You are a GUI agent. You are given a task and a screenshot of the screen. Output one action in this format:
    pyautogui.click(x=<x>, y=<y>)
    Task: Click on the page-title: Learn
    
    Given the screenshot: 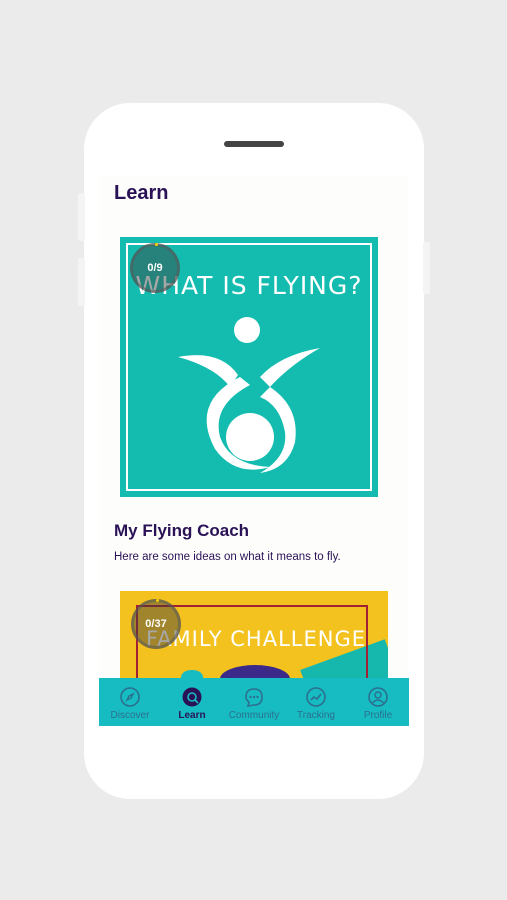 What is the action you would take?
    pyautogui.click(x=141, y=193)
    